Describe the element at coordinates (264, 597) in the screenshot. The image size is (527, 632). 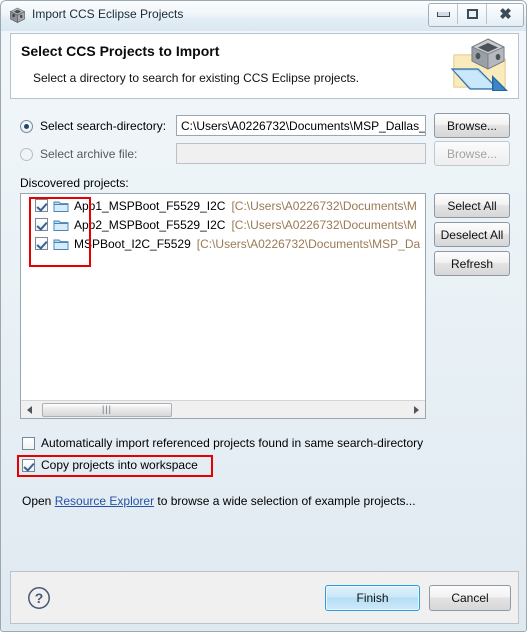
I see `dialog-footer: ? Finish Cancel` at that location.